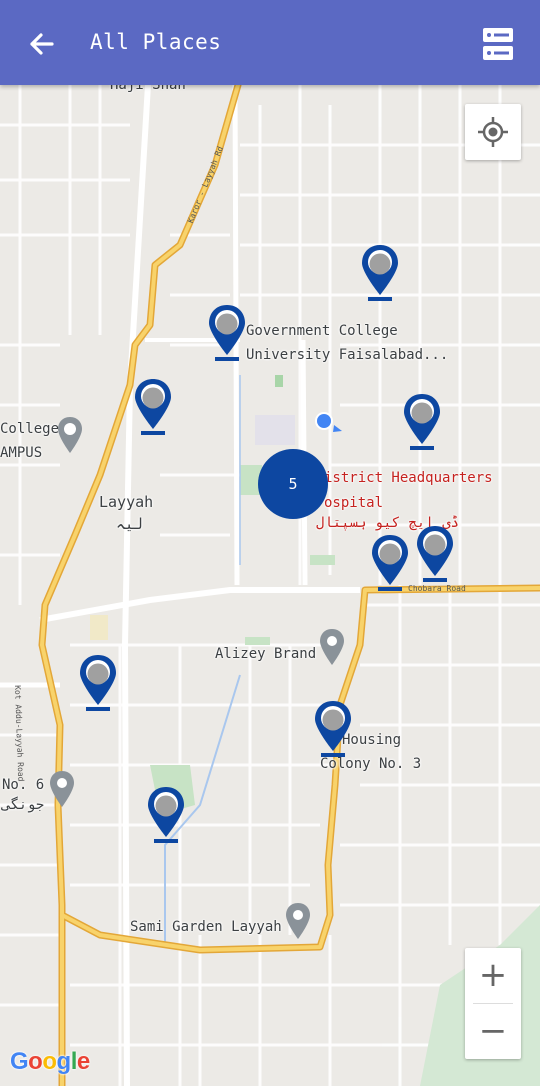 The height and width of the screenshot is (1086, 540). Describe the element at coordinates (126, 502) in the screenshot. I see `map-label-layyah: Layyah` at that location.